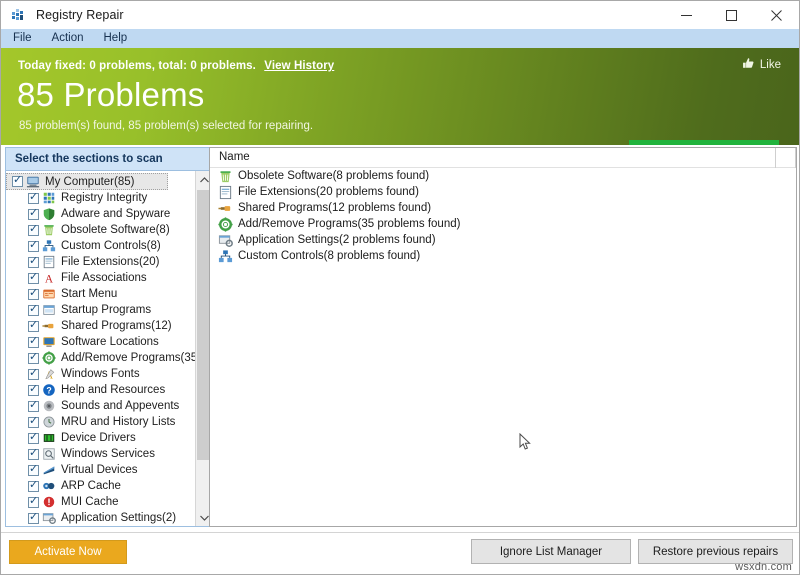  What do you see at coordinates (234, 157) in the screenshot?
I see `column-header-name: Name` at bounding box center [234, 157].